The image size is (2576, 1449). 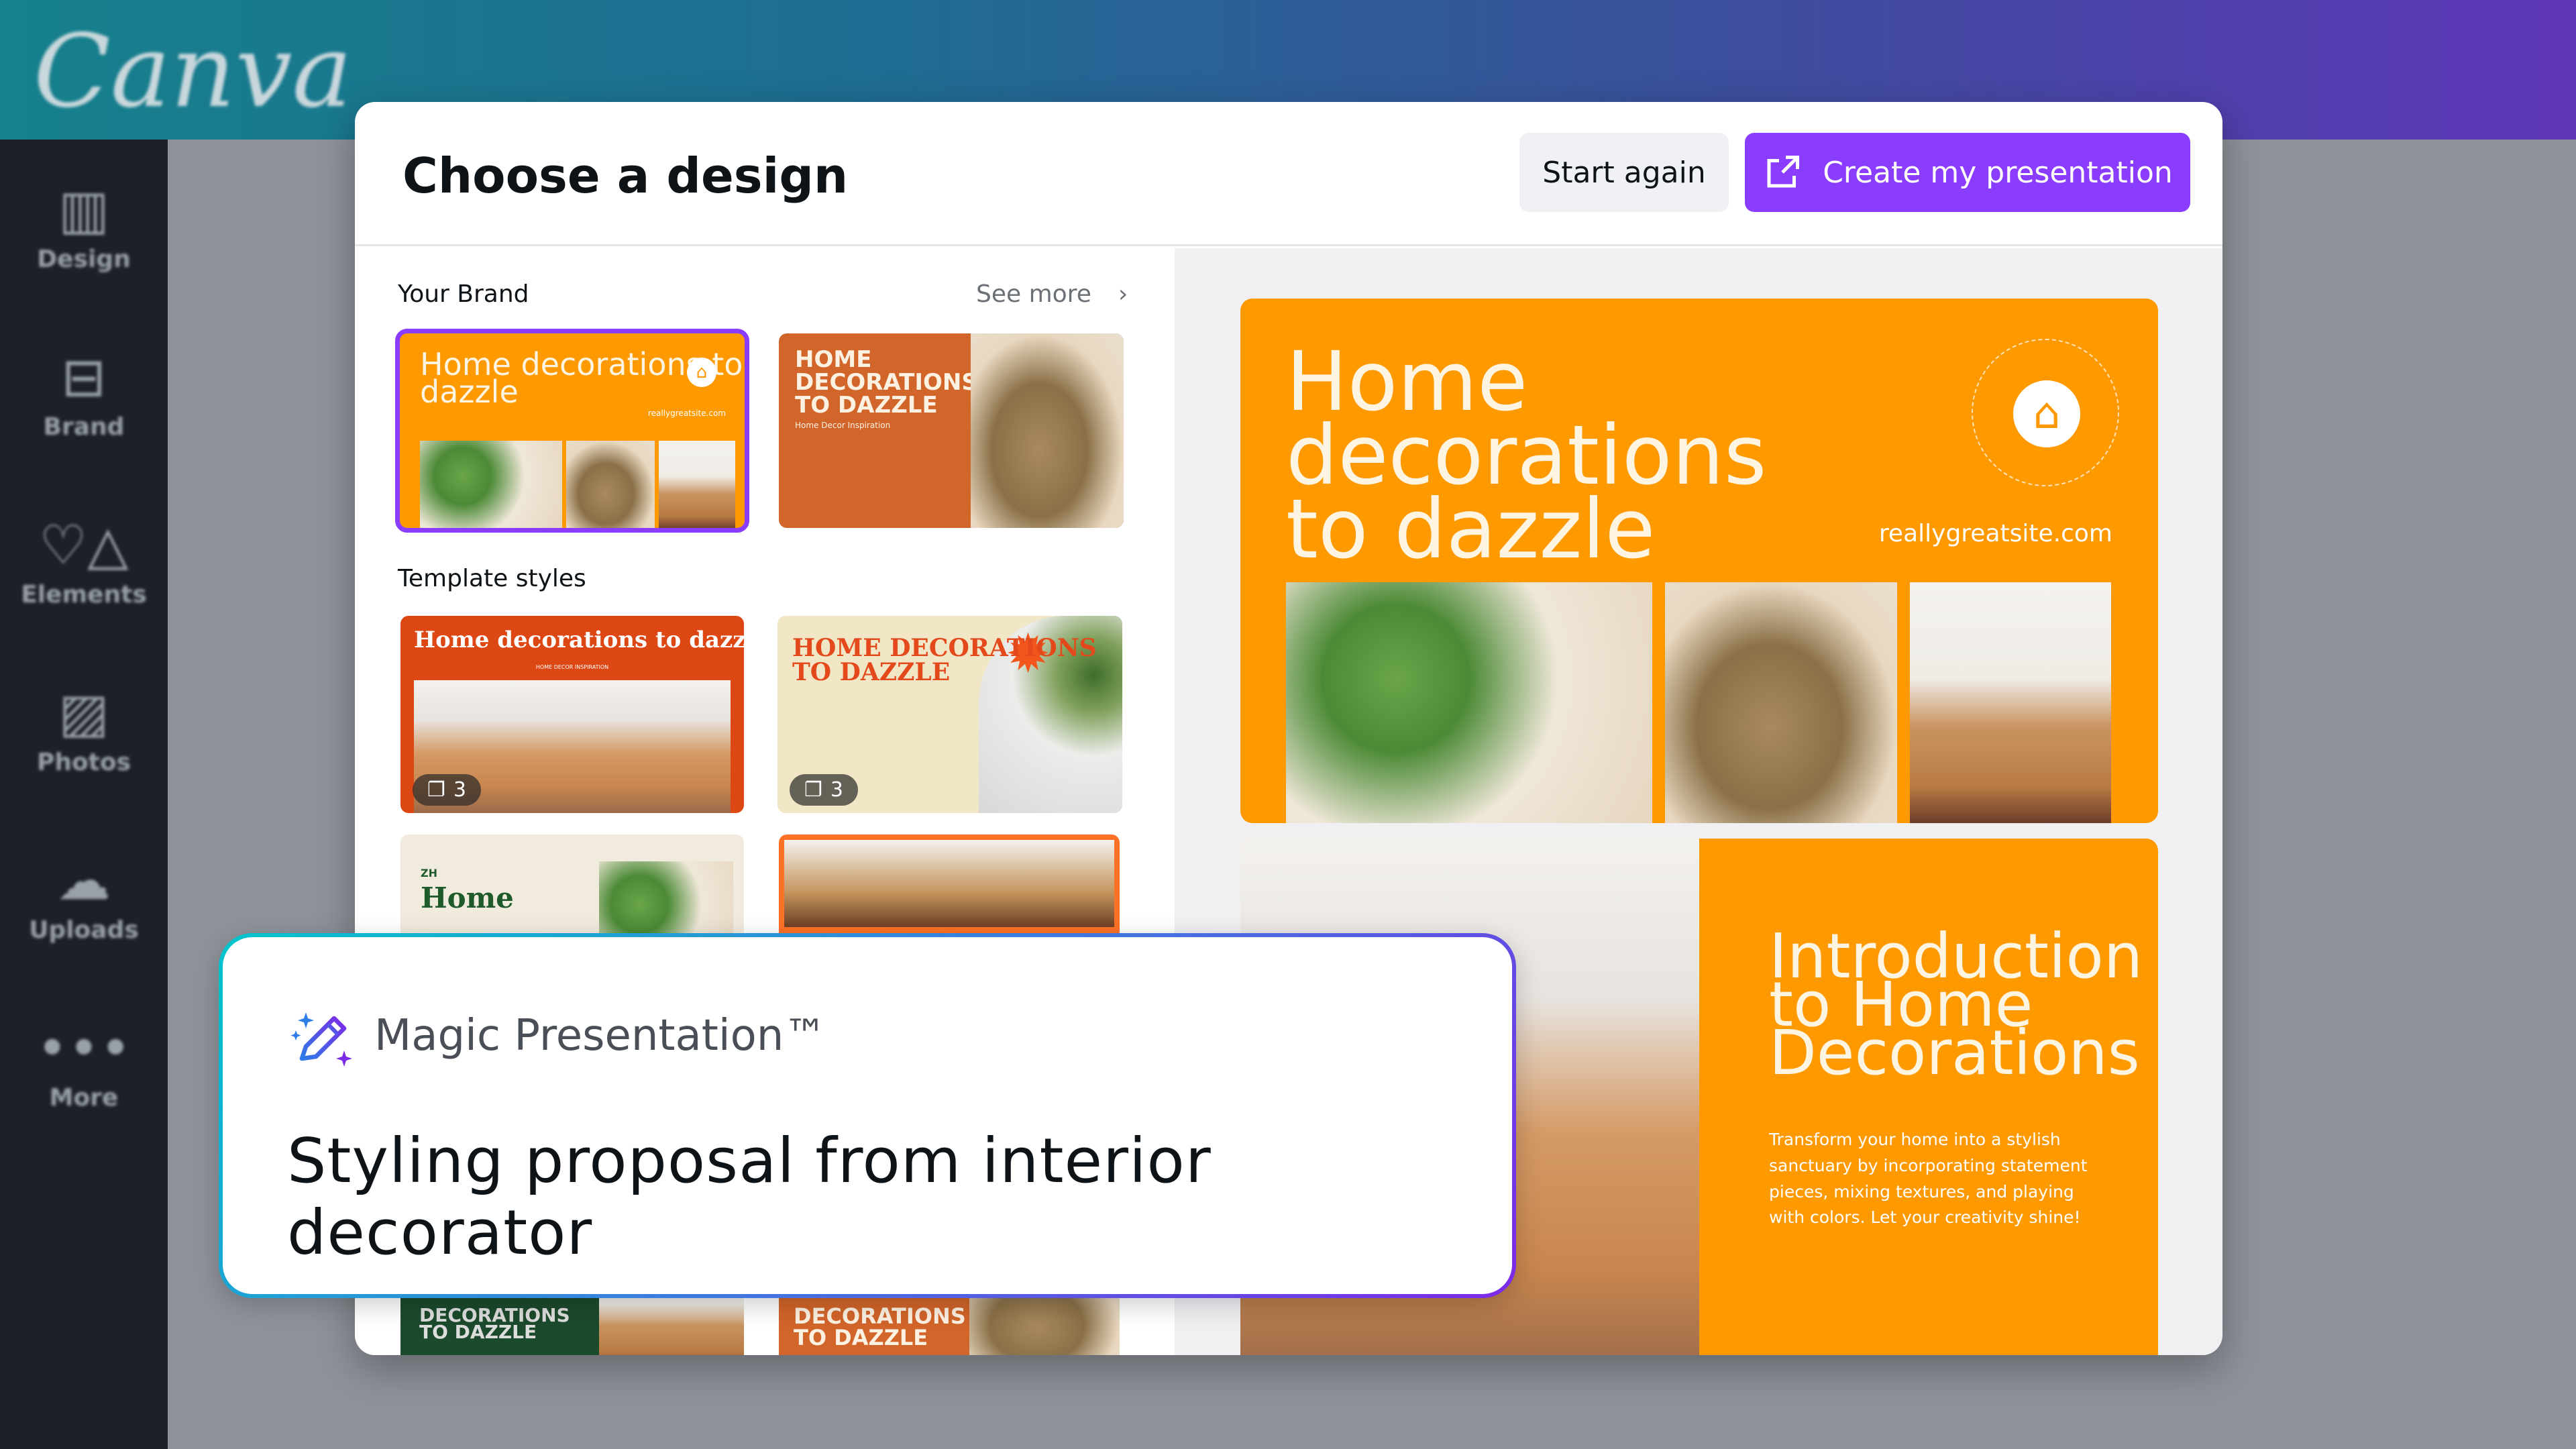 What do you see at coordinates (463, 294) in the screenshot?
I see `your-brand-heading: Your Brand` at bounding box center [463, 294].